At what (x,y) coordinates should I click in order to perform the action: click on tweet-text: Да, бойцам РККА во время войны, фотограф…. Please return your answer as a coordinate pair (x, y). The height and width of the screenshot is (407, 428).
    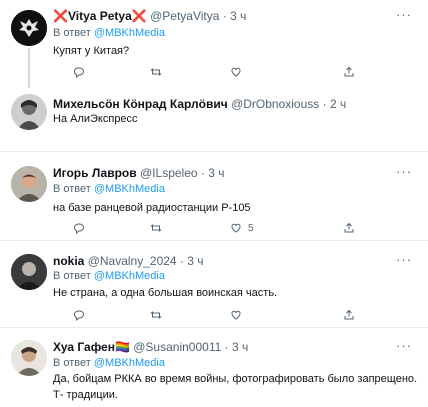
    Looking at the image, I should click on (238, 387).